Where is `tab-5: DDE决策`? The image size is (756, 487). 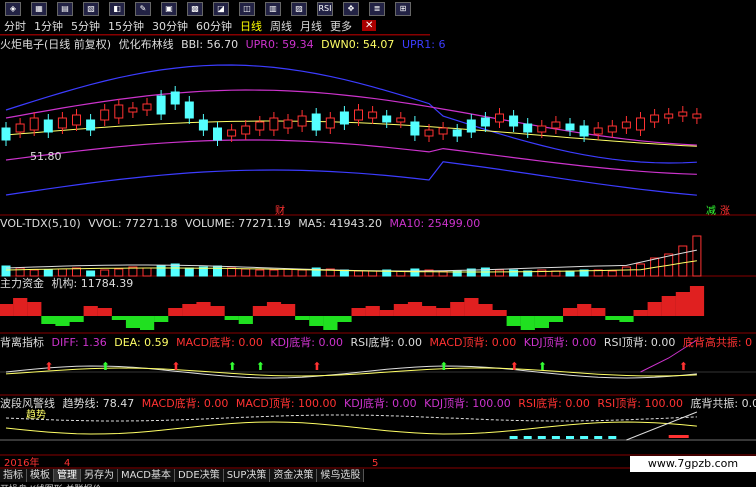 tab-5: DDE决策 is located at coordinates (199, 475).